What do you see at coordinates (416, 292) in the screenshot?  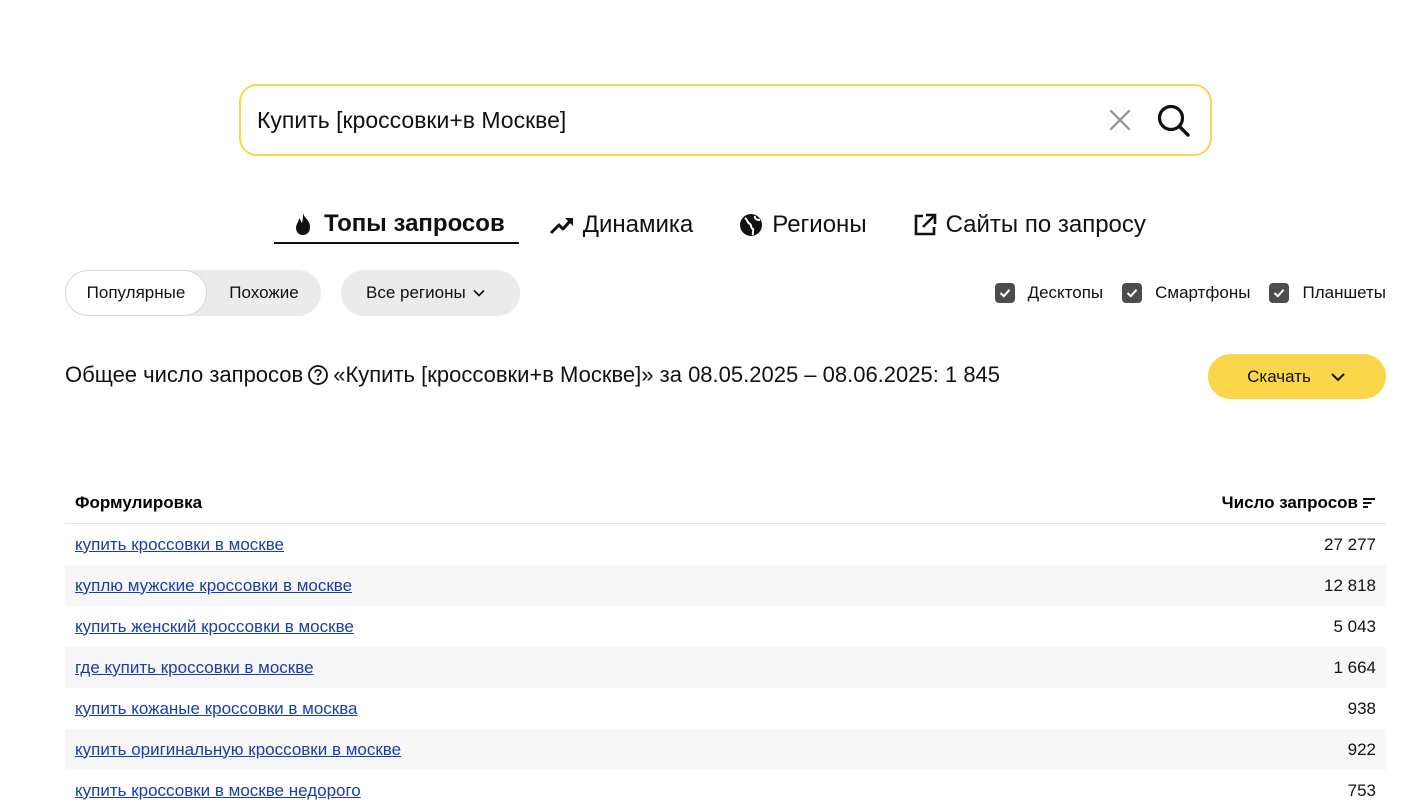 I see `region-select-label: Все регионы` at bounding box center [416, 292].